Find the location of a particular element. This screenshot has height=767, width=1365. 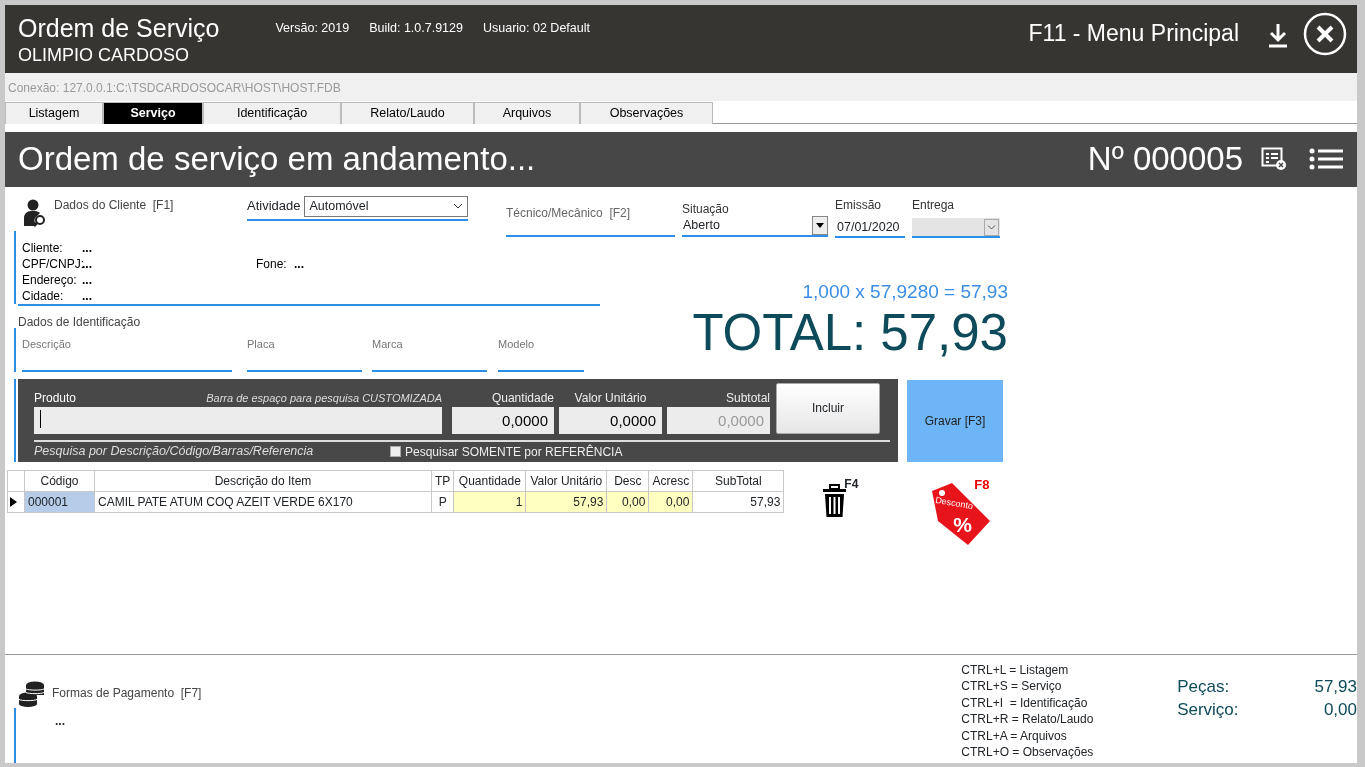

shortcut-text: CTRL+A = Arquivos is located at coordinates (1014, 736).